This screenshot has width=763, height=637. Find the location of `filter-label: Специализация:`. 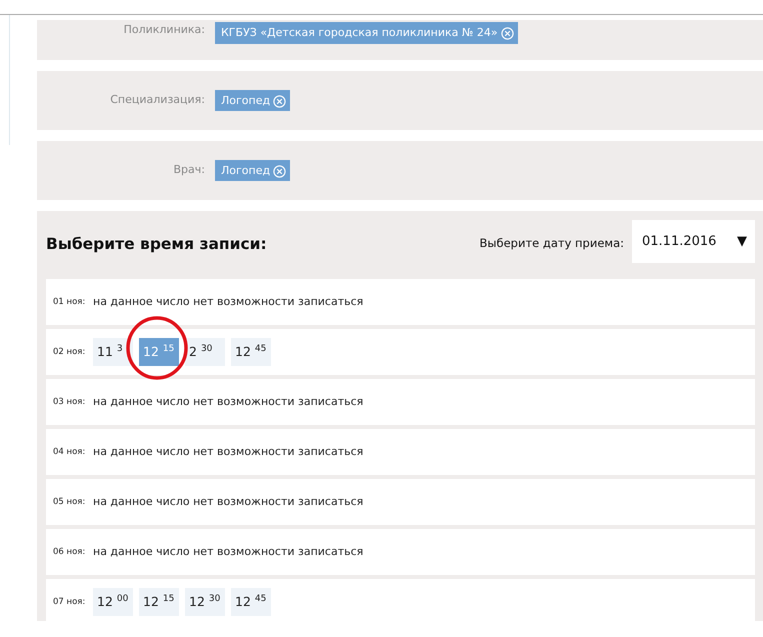

filter-label: Специализация: is located at coordinates (157, 100).